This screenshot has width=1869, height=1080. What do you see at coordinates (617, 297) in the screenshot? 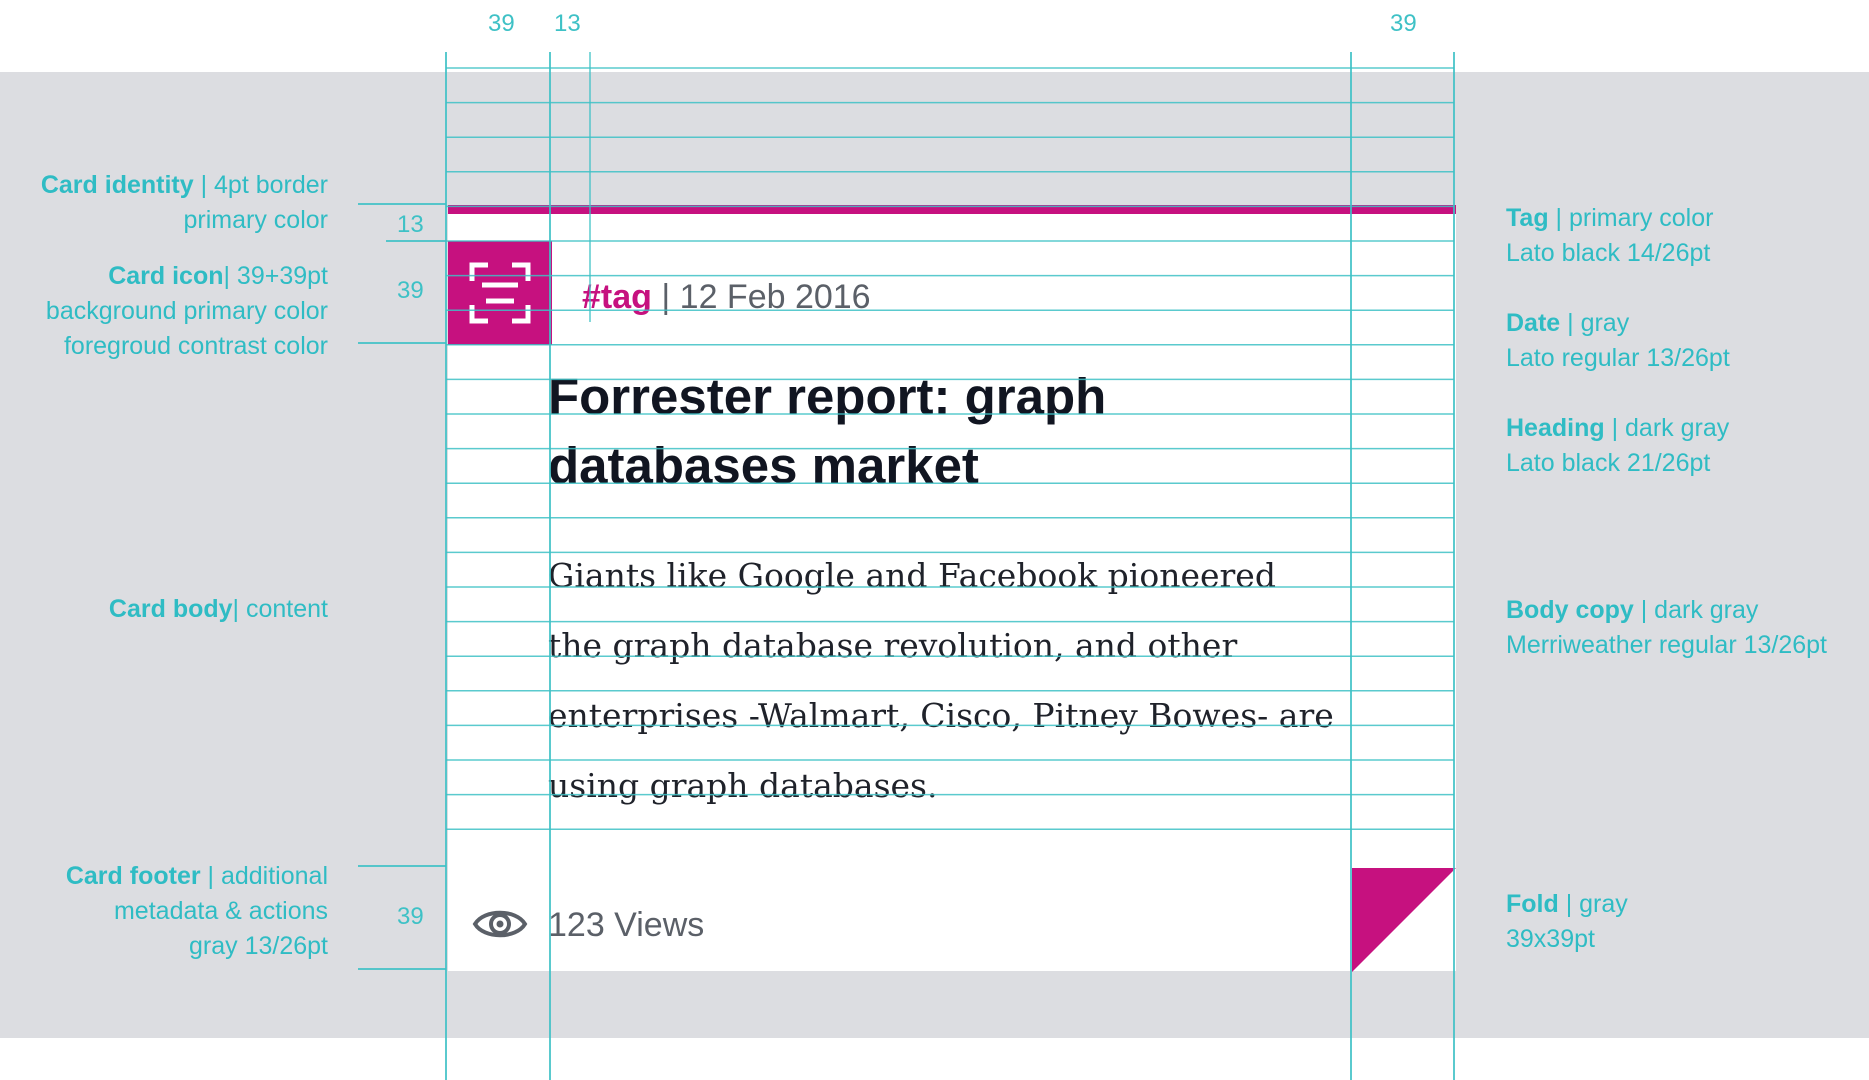
I see `tag-label: #tag` at bounding box center [617, 297].